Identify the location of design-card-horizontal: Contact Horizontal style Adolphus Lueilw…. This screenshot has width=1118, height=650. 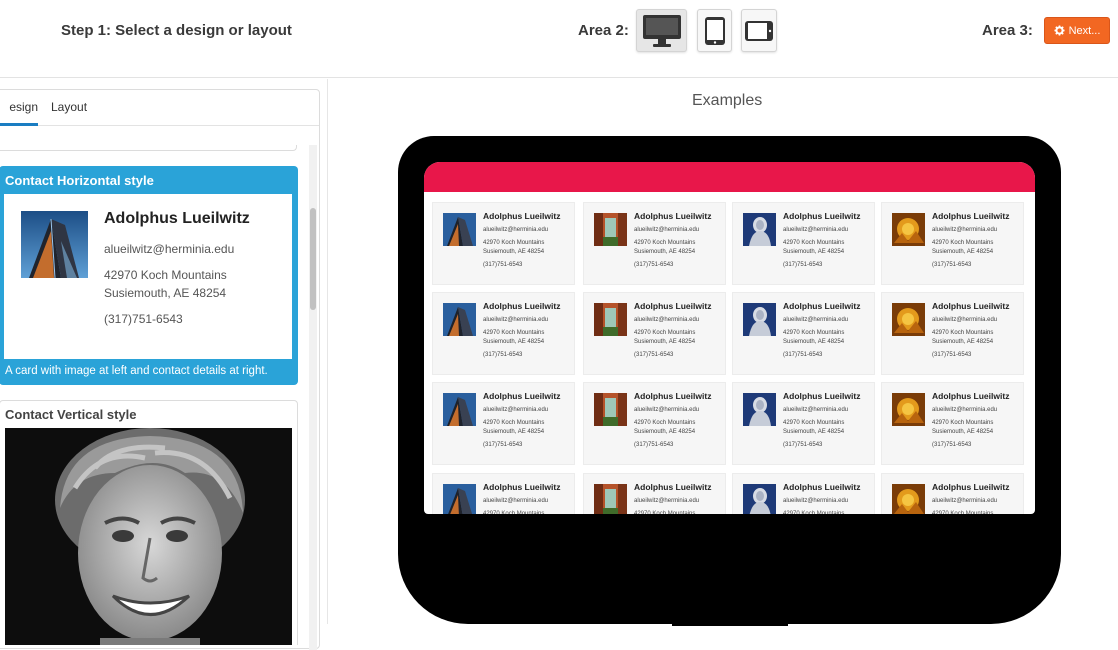
(149, 275).